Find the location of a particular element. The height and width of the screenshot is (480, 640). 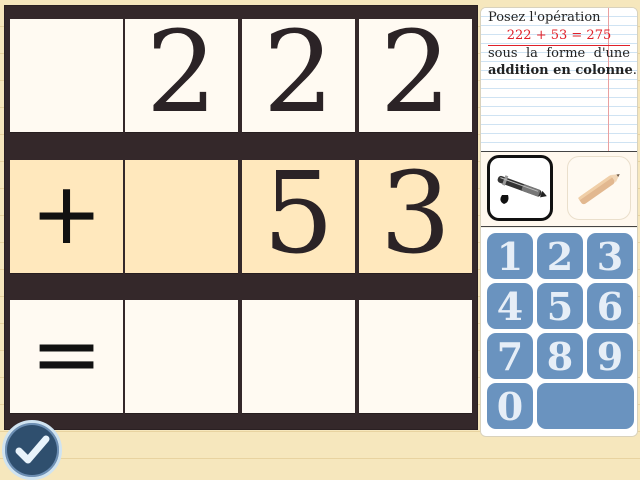

pen-icon is located at coordinates (522, 189).